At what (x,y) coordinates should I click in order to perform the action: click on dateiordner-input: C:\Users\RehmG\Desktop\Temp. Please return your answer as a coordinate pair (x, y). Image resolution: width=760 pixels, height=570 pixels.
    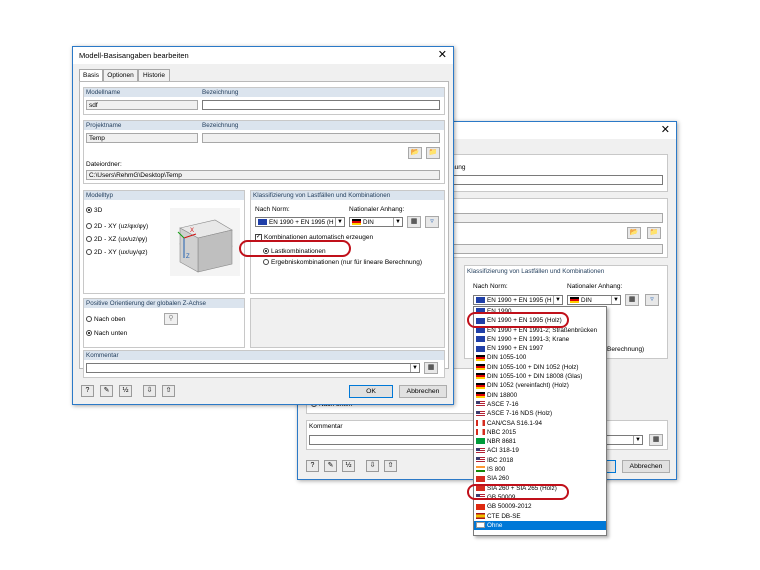
    Looking at the image, I should click on (263, 175).